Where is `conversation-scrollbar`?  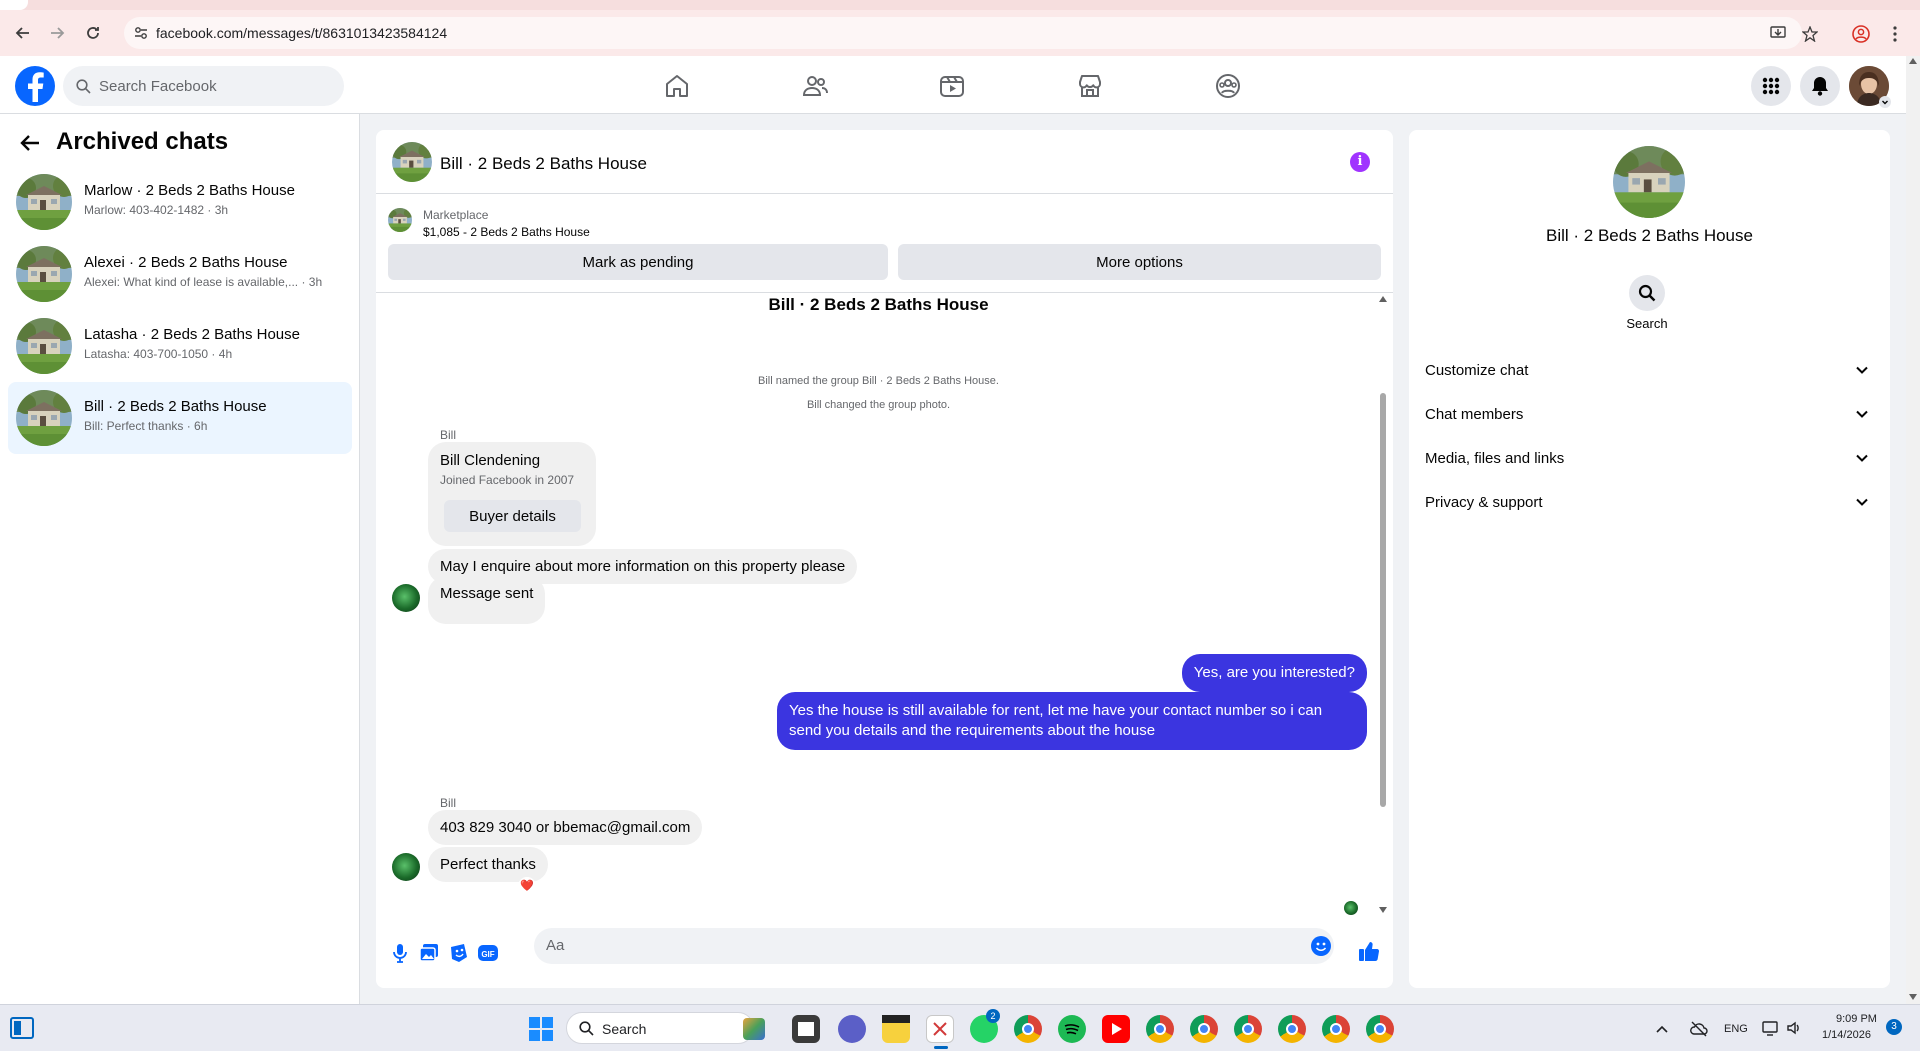 conversation-scrollbar is located at coordinates (1383, 605).